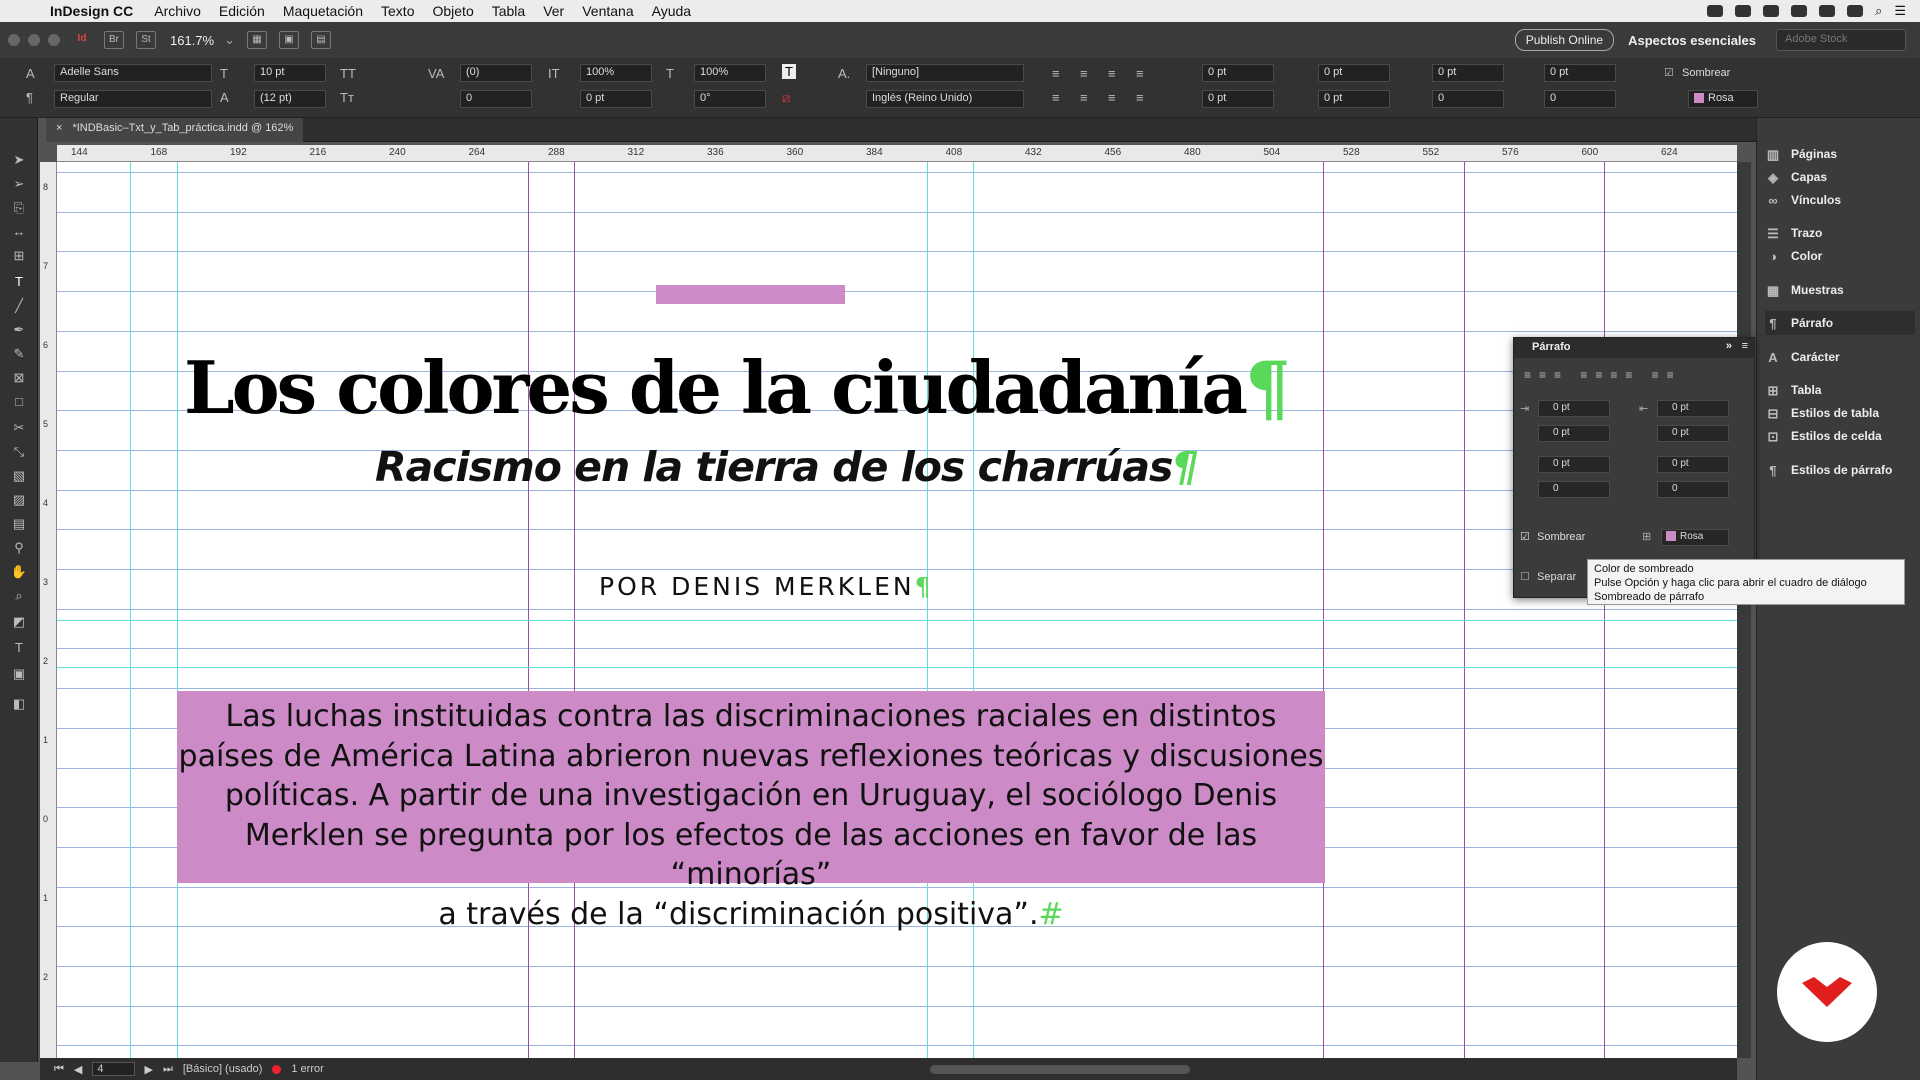 This screenshot has height=1080, width=1920. What do you see at coordinates (787, 467) in the screenshot?
I see `article-subtitle: Racismo en la tierra de los charrúas¶` at bounding box center [787, 467].